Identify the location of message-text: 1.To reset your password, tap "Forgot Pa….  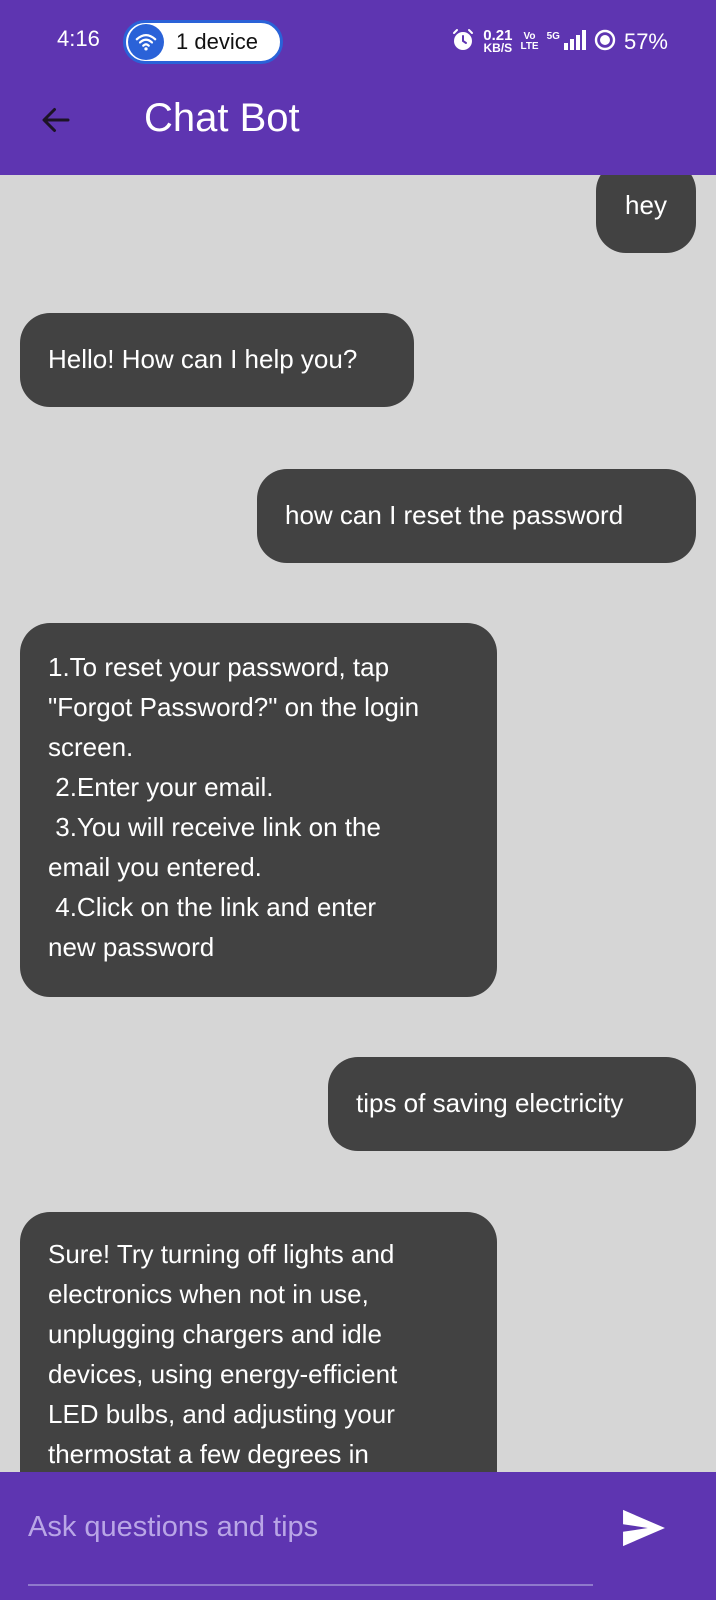
(234, 807).